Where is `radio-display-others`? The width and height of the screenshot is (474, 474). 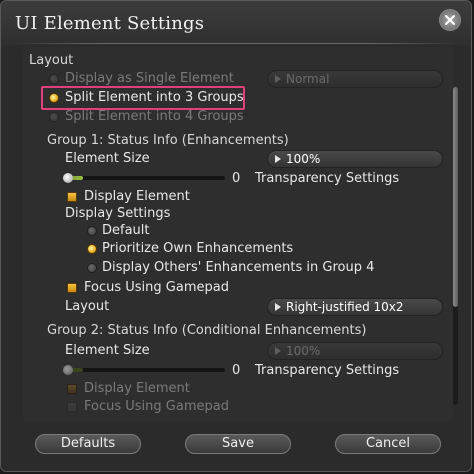 radio-display-others is located at coordinates (92, 268).